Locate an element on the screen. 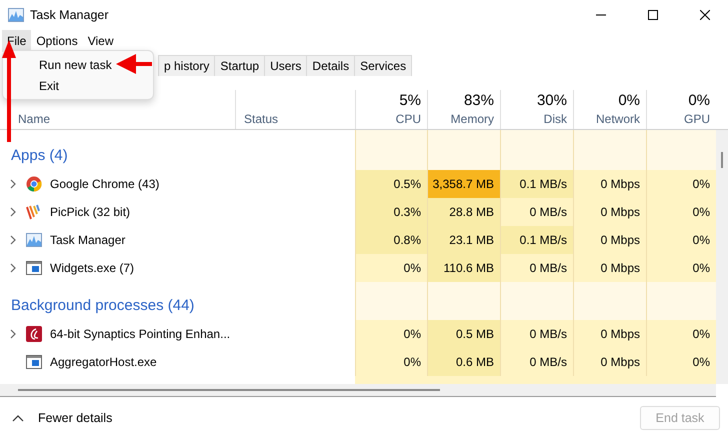  group-header: Apps (4) is located at coordinates (39, 156).